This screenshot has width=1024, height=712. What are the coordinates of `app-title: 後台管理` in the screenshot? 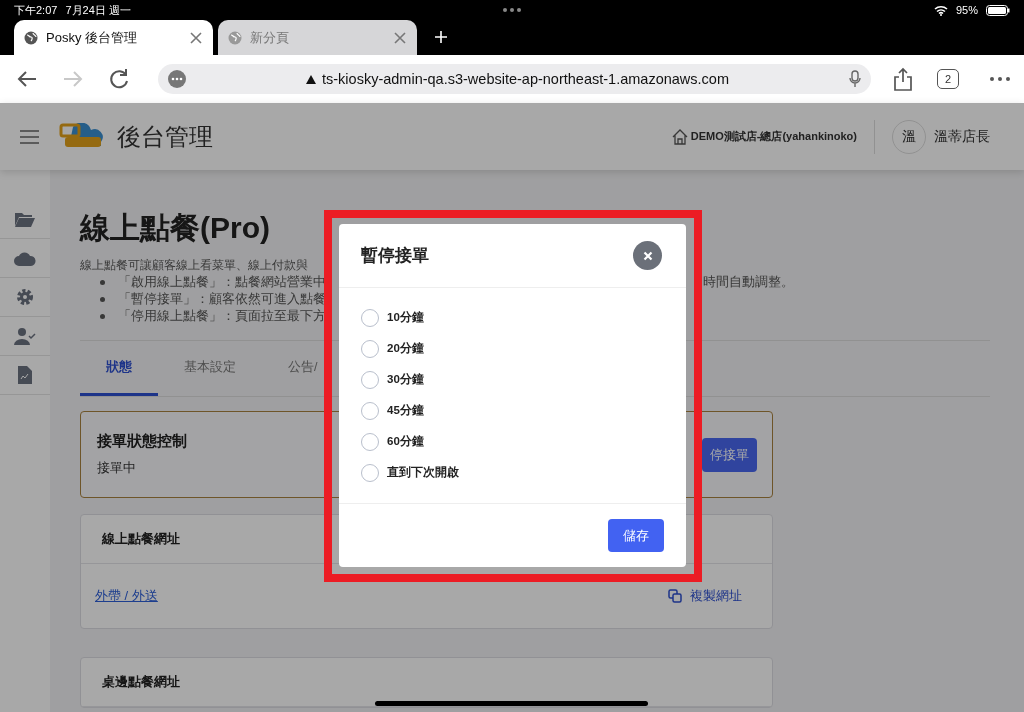 It's located at (165, 136).